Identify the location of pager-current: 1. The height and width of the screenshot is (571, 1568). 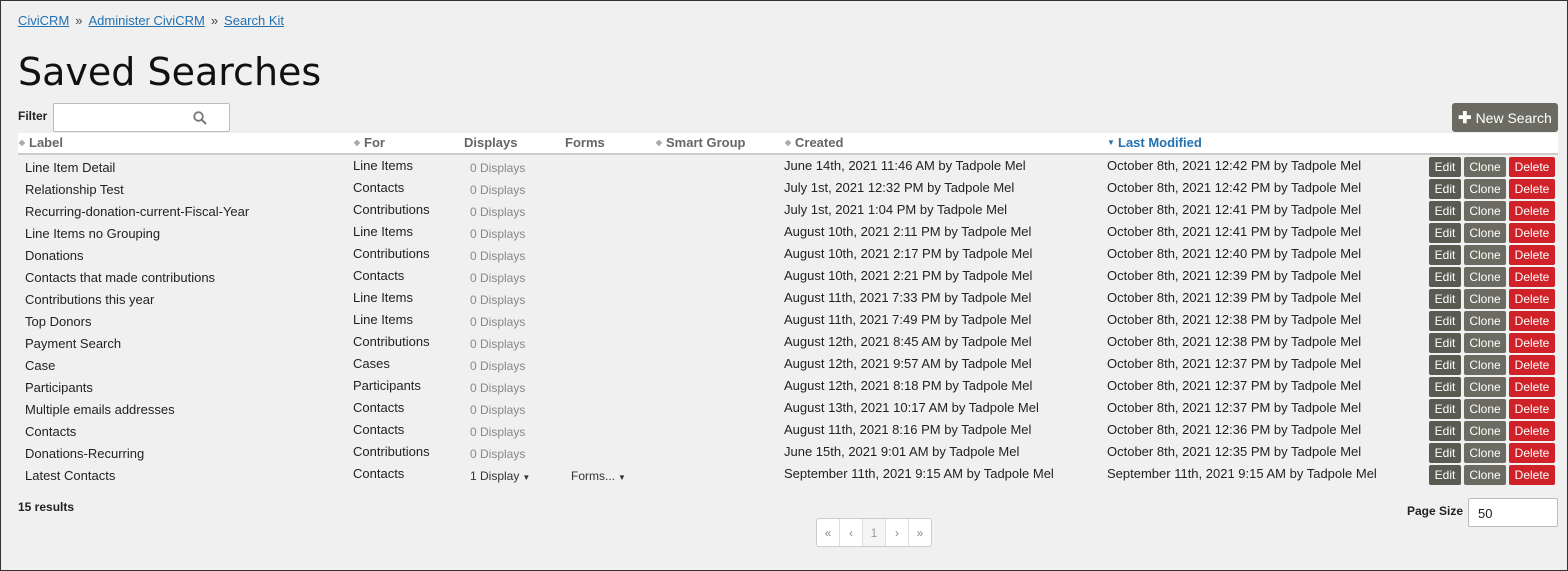
(874, 532).